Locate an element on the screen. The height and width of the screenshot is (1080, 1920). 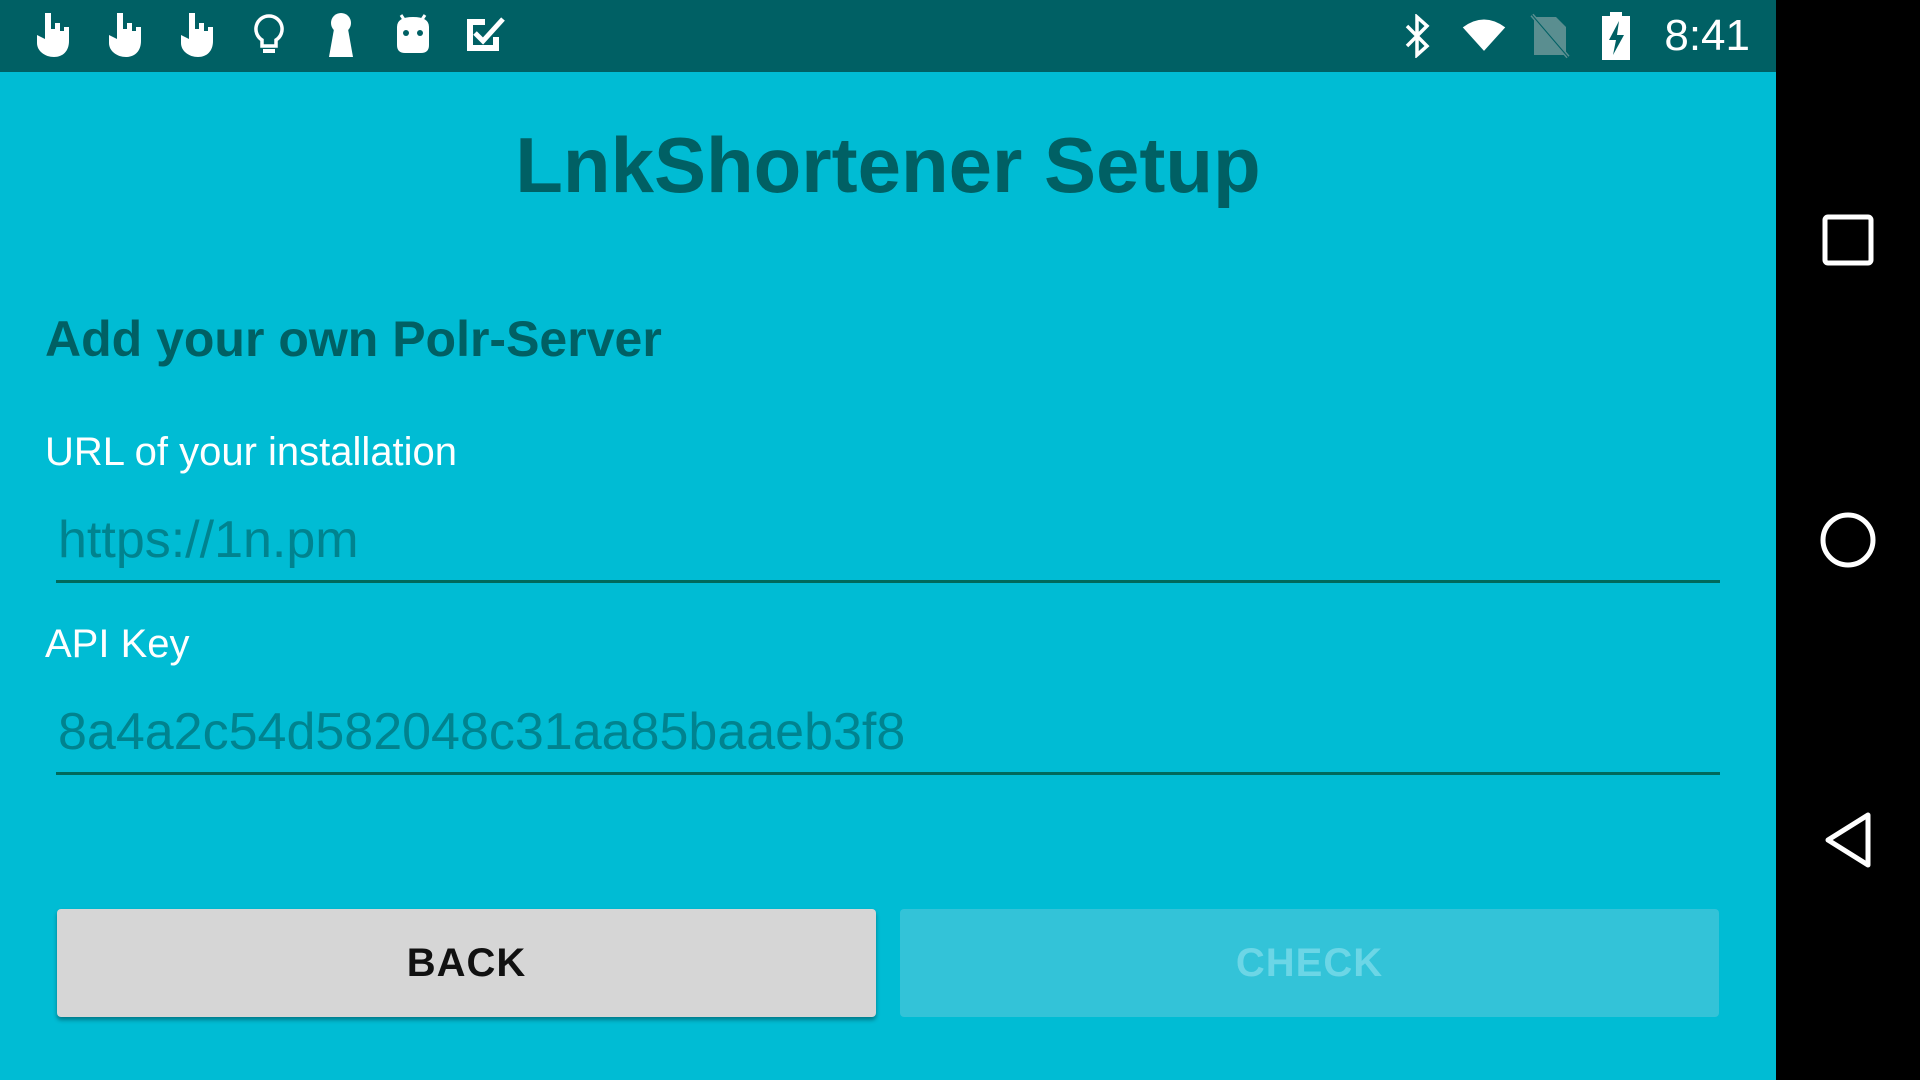
back-nav-button is located at coordinates (1848, 840).